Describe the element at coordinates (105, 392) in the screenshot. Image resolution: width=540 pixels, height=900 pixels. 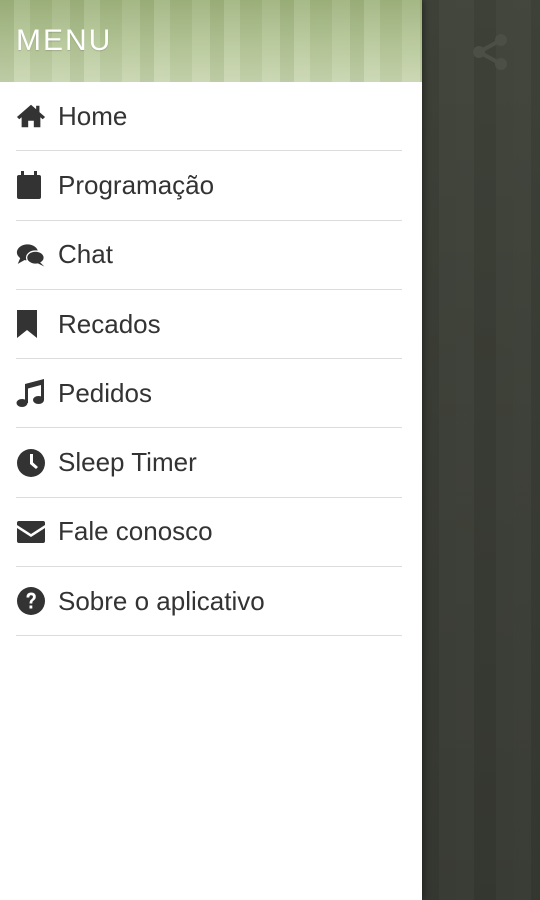
I see `menu-item-label: Pedidos` at that location.